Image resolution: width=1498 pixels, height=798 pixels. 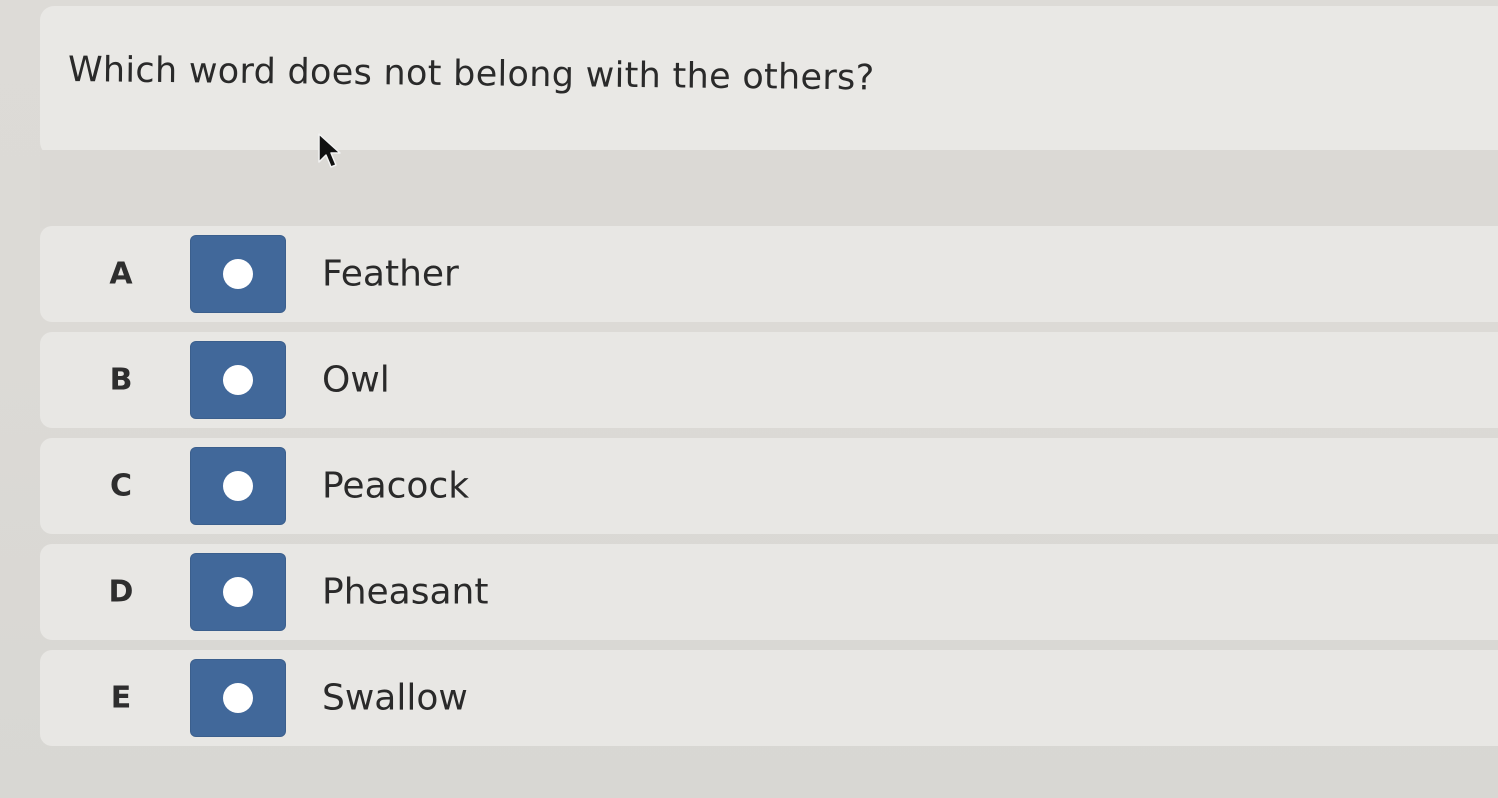 What do you see at coordinates (769, 189) in the screenshot?
I see `separator-band` at bounding box center [769, 189].